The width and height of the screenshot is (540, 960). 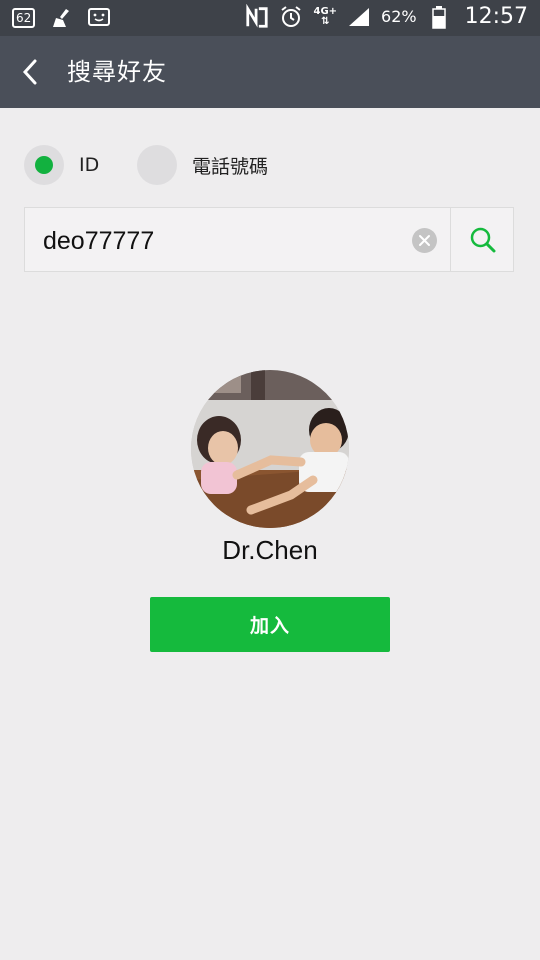 I want to click on signal-icon, so click(x=359, y=17).